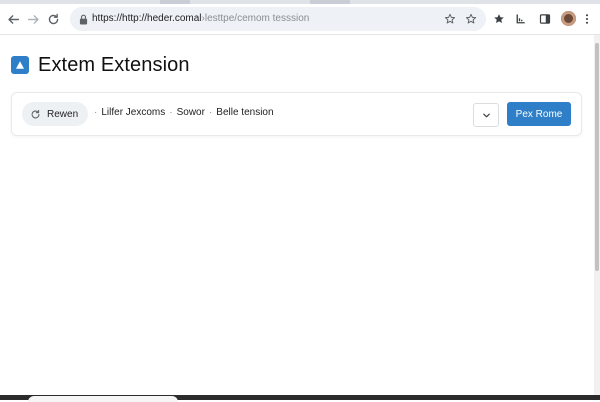  I want to click on vertical-scrollbar, so click(597, 215).